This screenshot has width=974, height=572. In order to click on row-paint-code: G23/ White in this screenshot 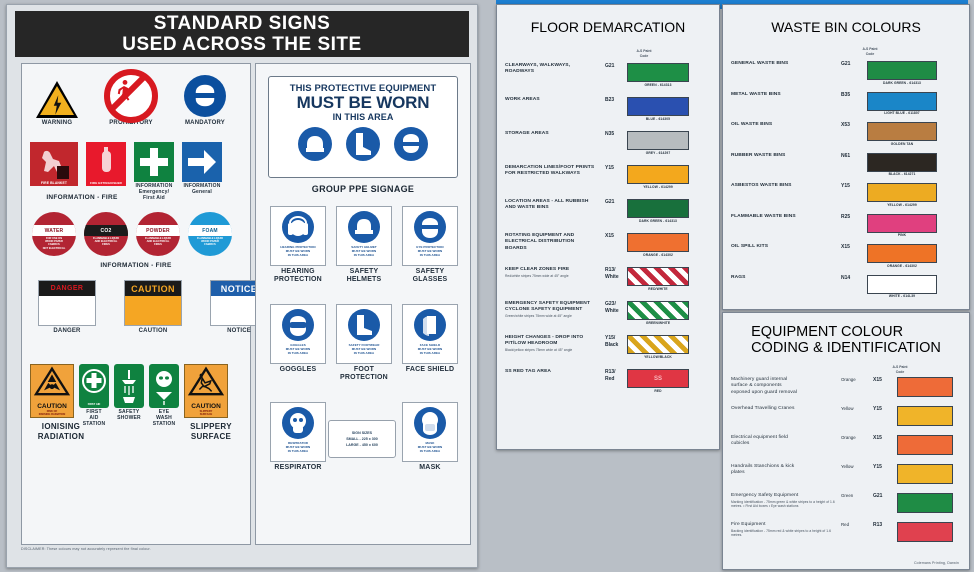, I will do `click(612, 307)`.